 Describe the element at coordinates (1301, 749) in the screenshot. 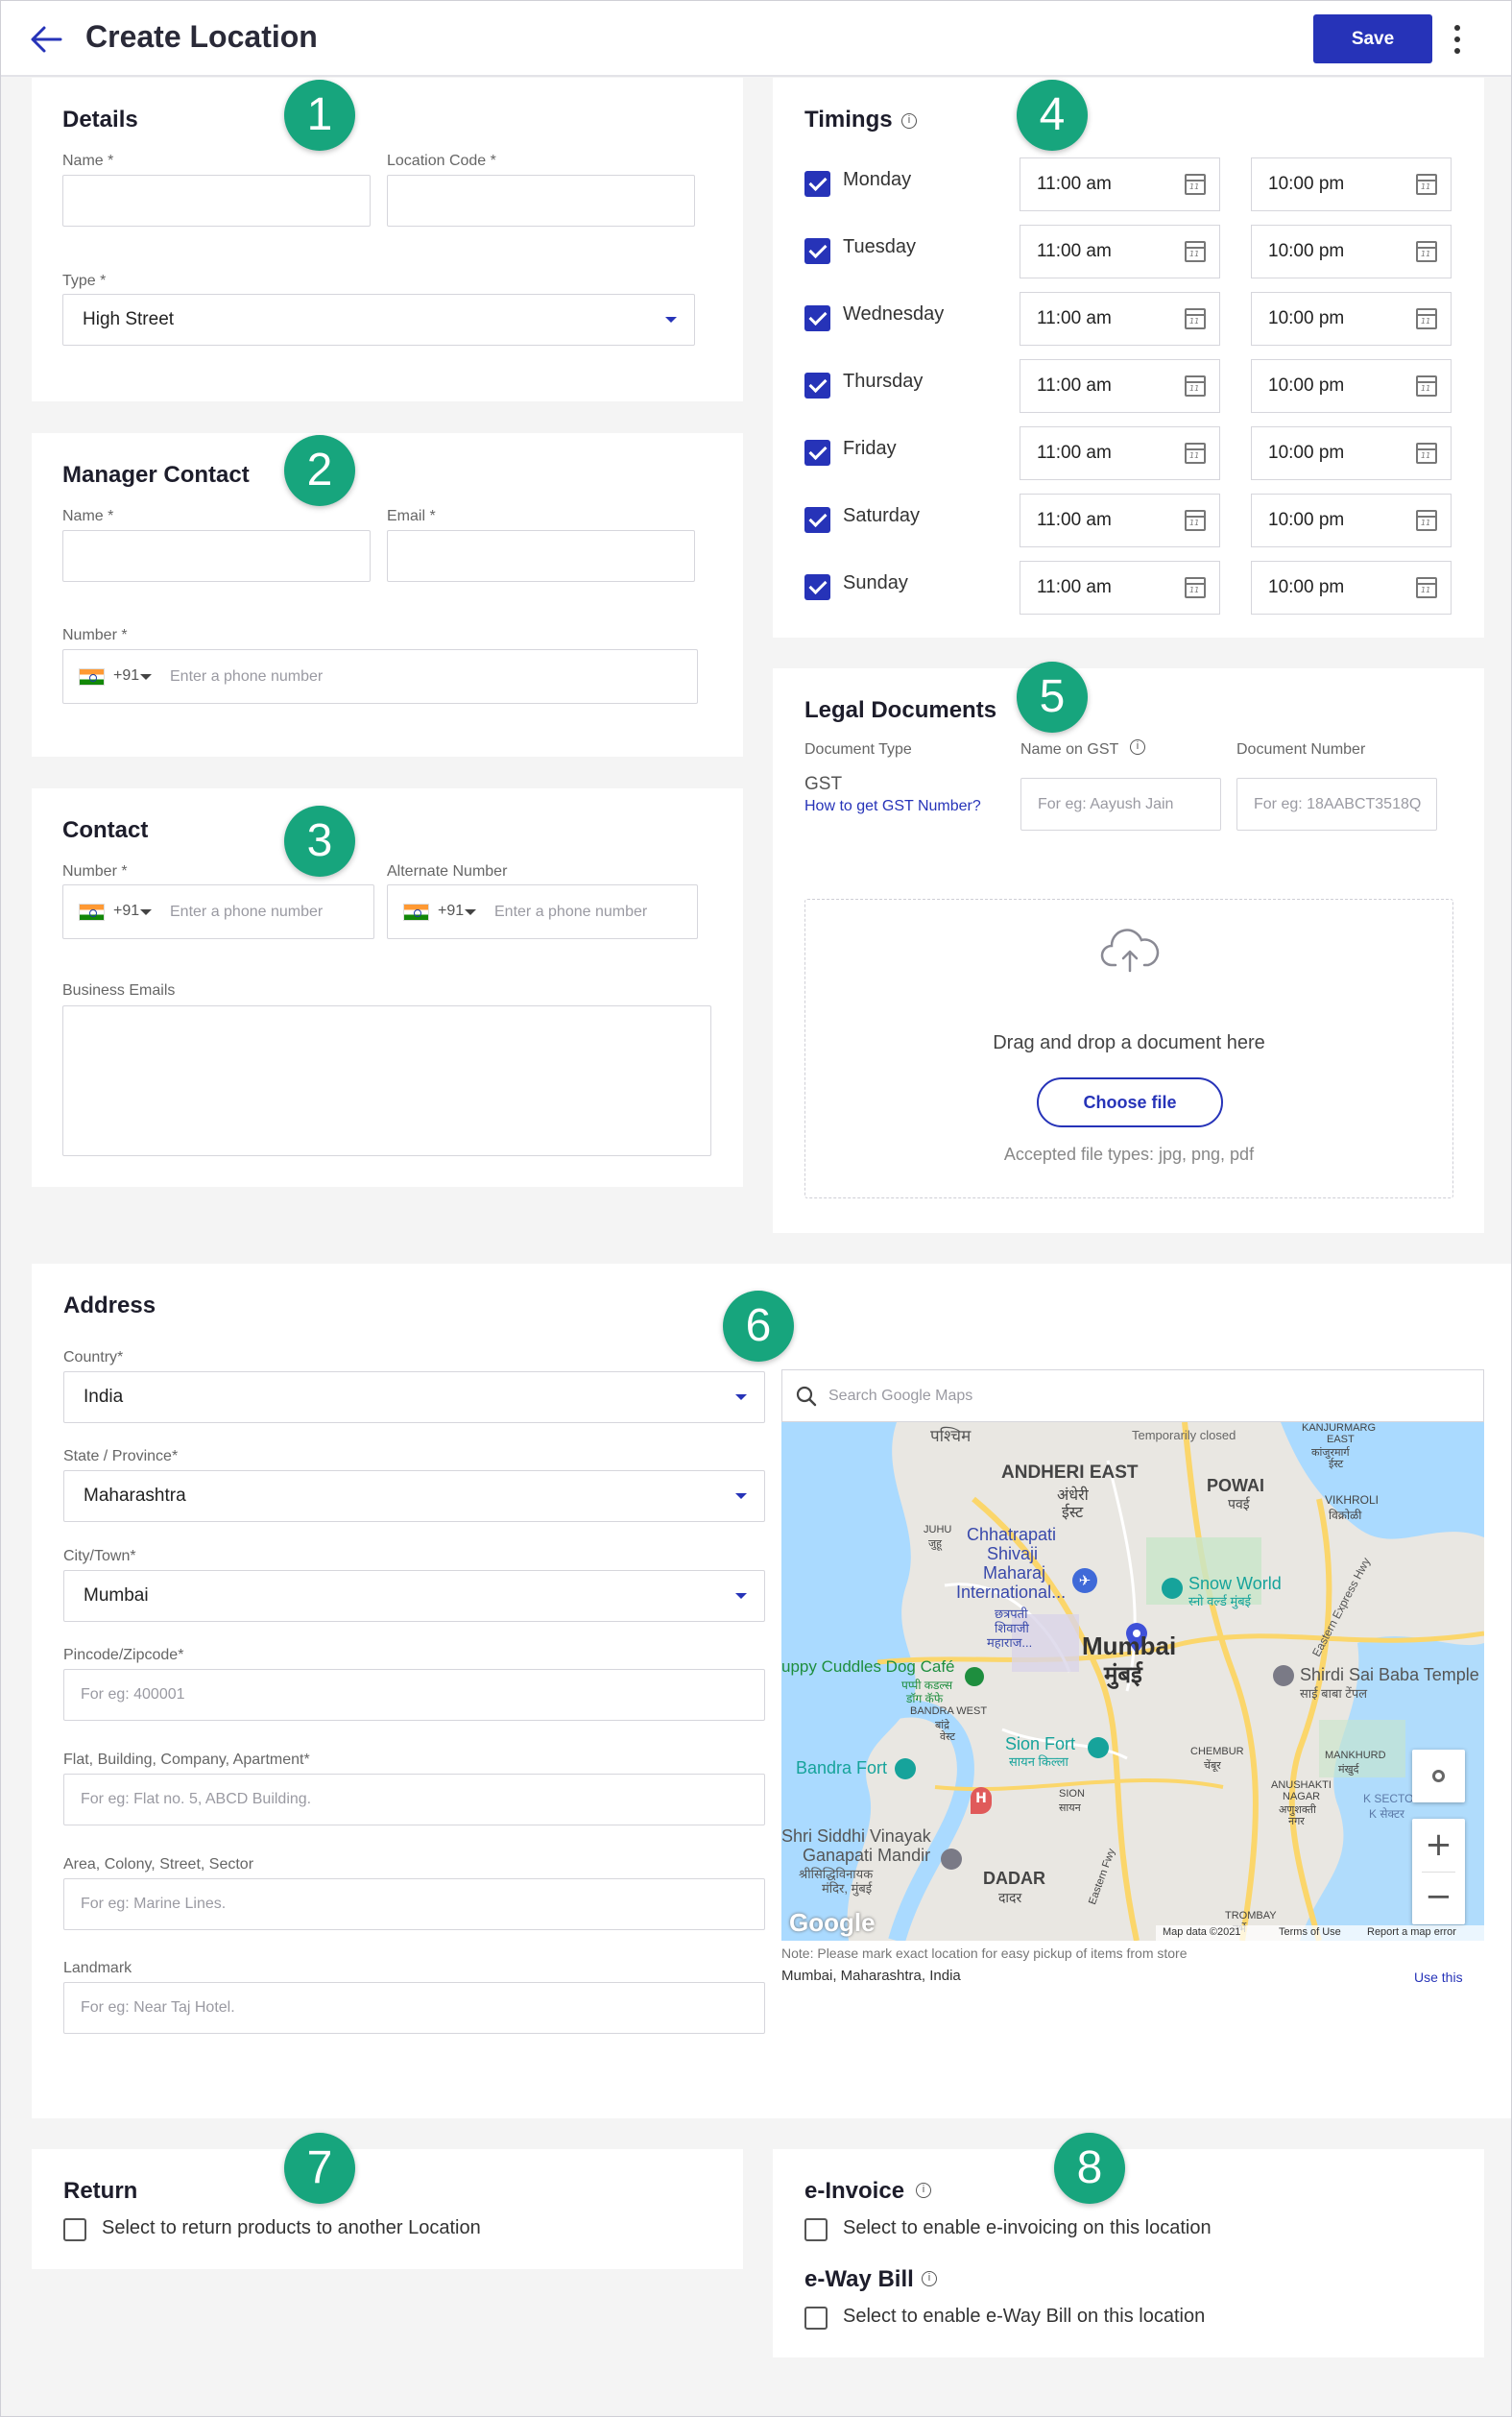

I see `document-number-header: Document Number` at that location.